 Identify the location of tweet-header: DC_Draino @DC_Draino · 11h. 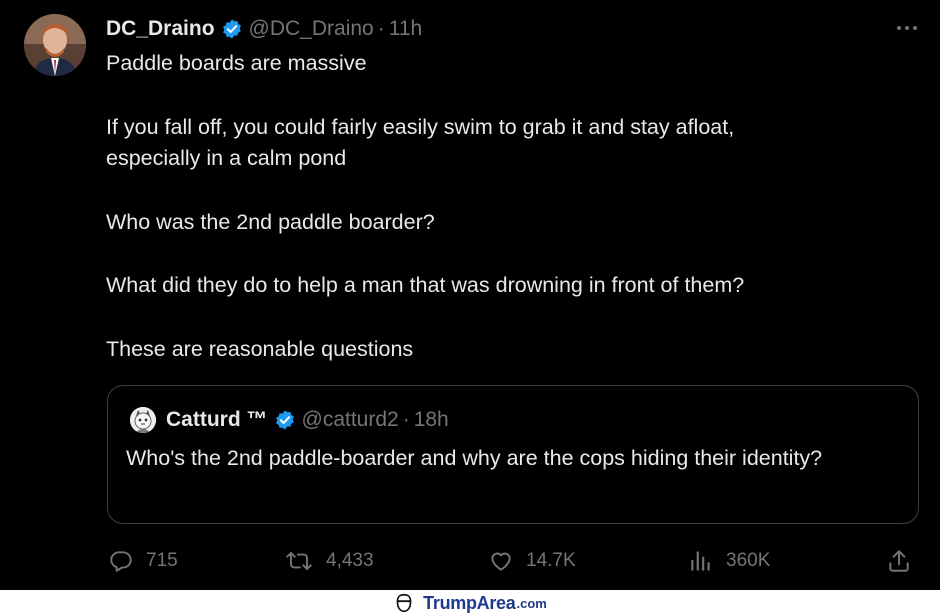
(264, 29).